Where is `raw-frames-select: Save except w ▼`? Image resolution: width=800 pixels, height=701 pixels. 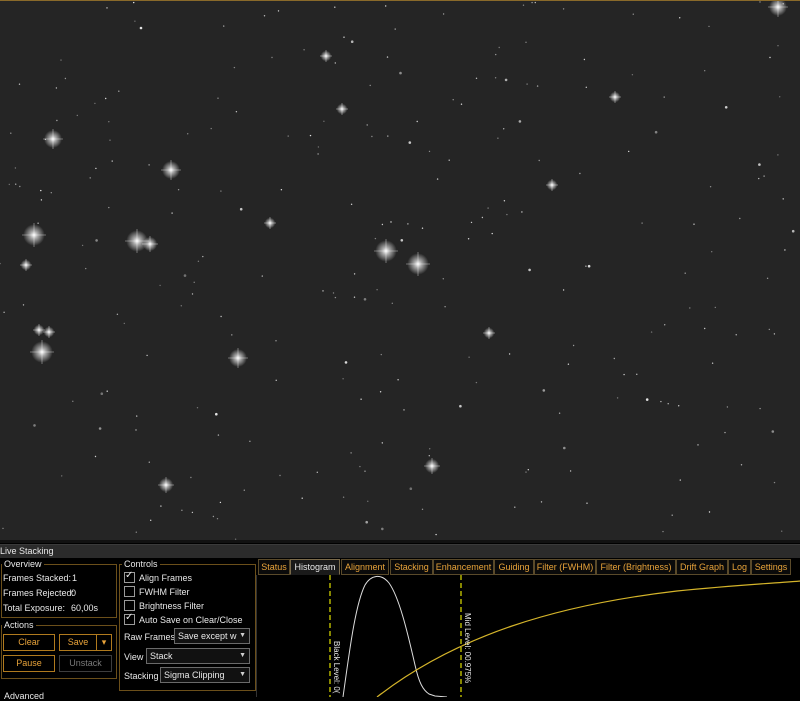
raw-frames-select: Save except w ▼ is located at coordinates (212, 636).